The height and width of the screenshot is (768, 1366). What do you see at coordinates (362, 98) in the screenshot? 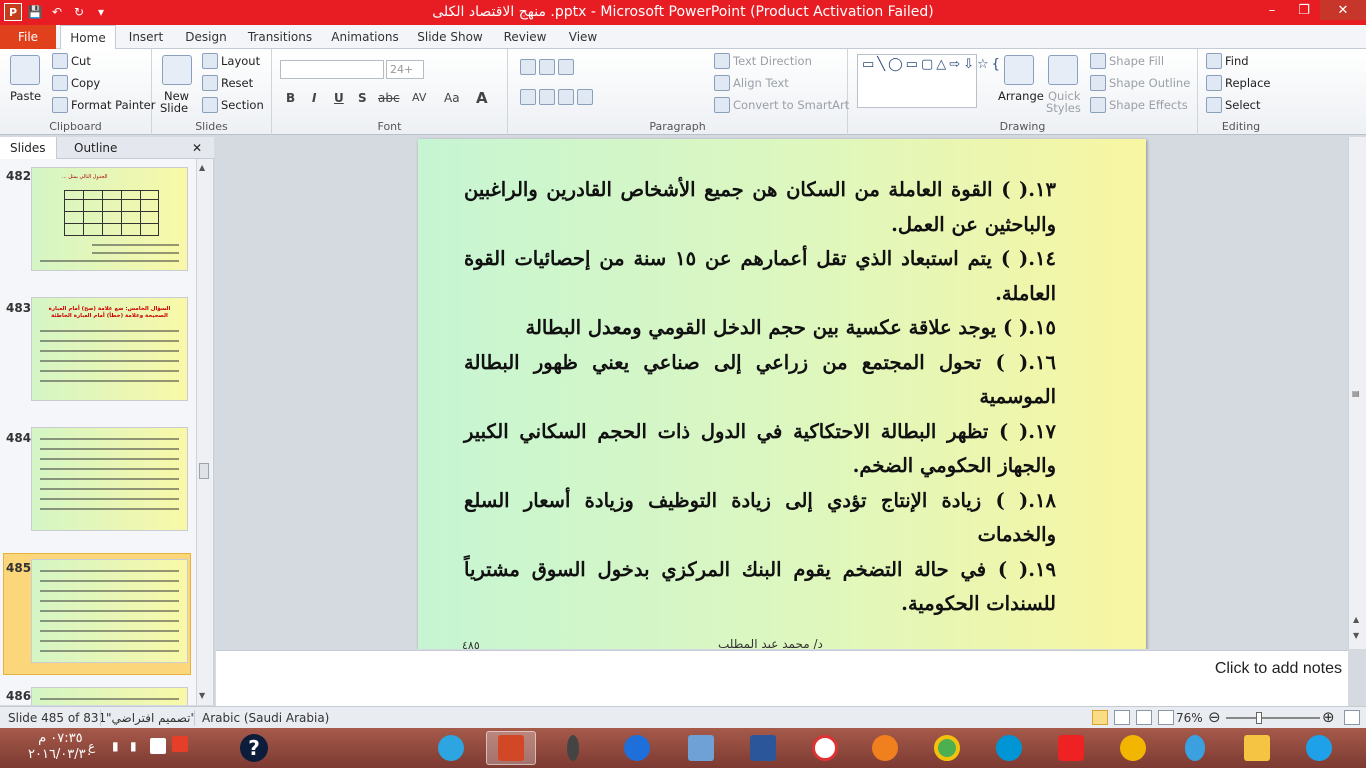
I see `shadow-button: S` at bounding box center [362, 98].